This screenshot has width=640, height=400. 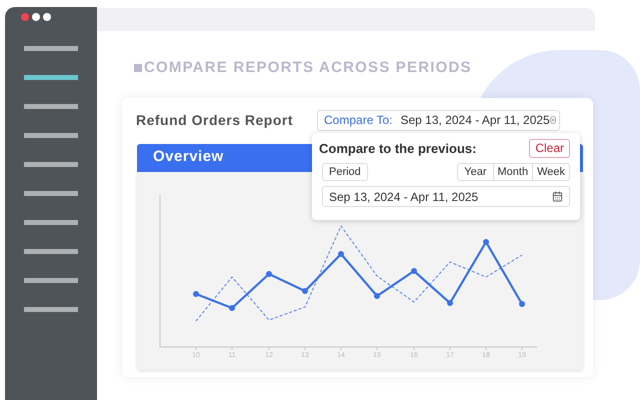 I want to click on section-heading: COMPARE REPORTS ACROSS PERIODS, so click(x=308, y=68).